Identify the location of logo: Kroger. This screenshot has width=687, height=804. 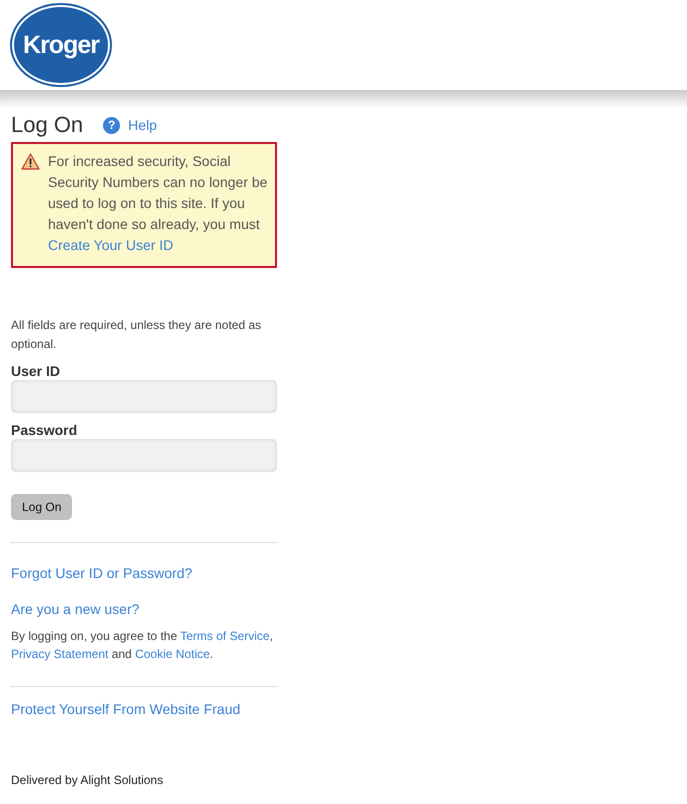
(61, 45).